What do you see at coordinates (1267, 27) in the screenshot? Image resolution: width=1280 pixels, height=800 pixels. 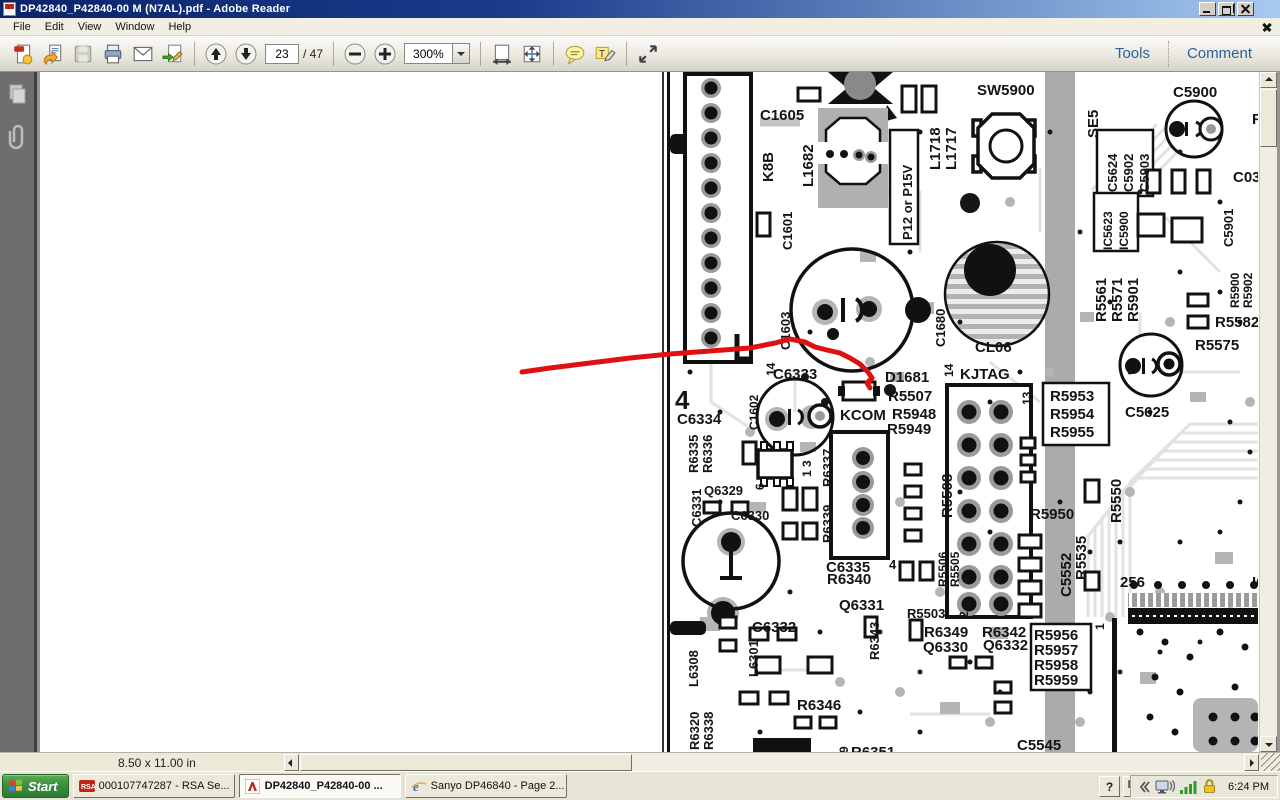 I see `document-close-icon` at bounding box center [1267, 27].